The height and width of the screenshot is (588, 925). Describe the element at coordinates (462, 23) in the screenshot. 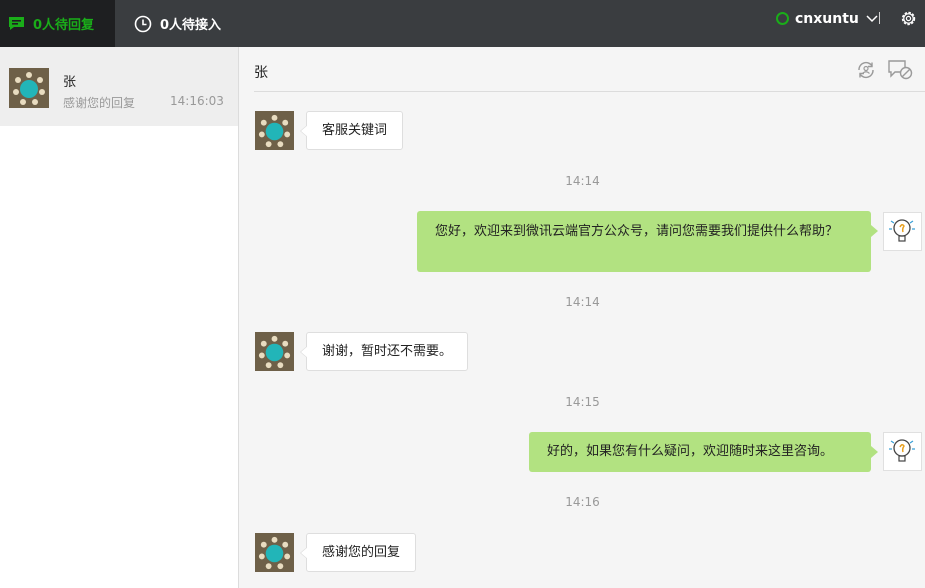

I see `top-bar: 0人待回复 0人待接入 cnxuntu` at that location.